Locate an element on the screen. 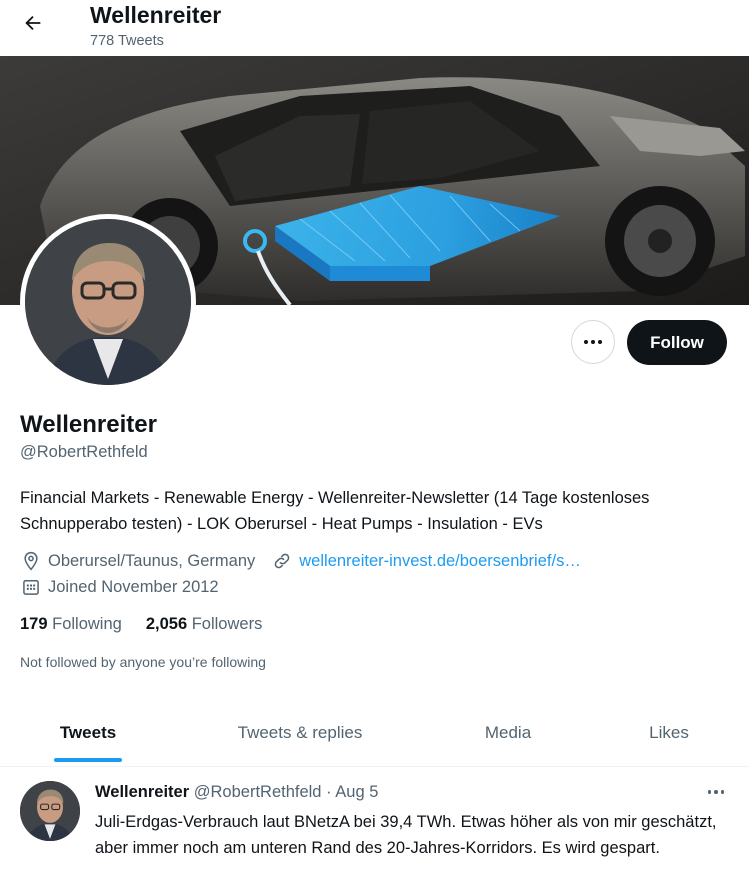 This screenshot has height=880, width=753. profile-joined-date: Joined November 2012 is located at coordinates (133, 586).